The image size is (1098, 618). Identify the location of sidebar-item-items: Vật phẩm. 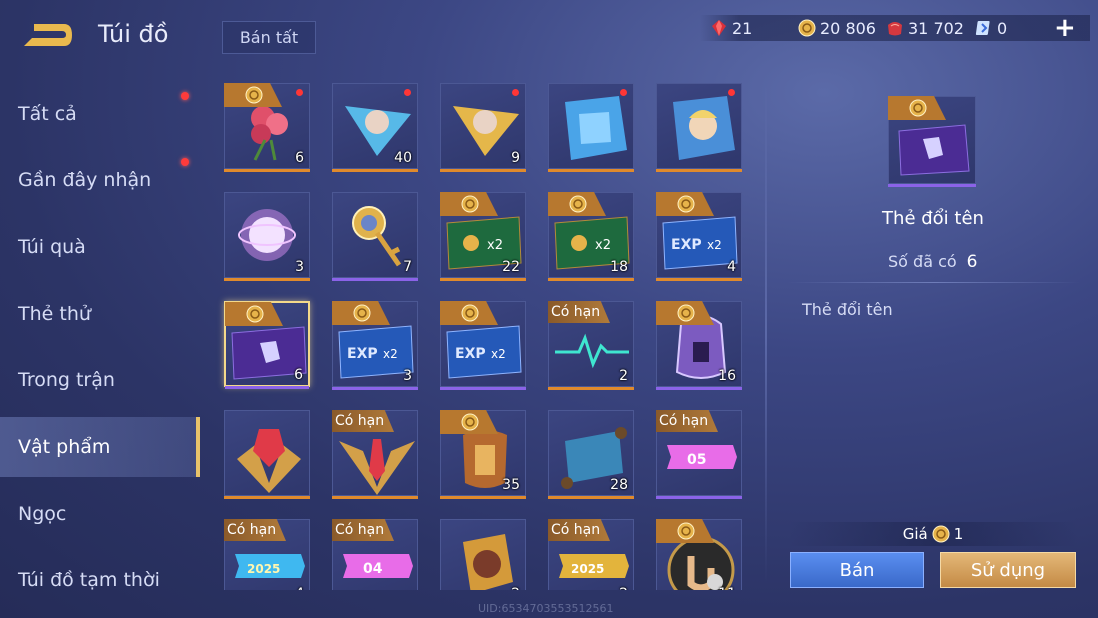
(100, 447).